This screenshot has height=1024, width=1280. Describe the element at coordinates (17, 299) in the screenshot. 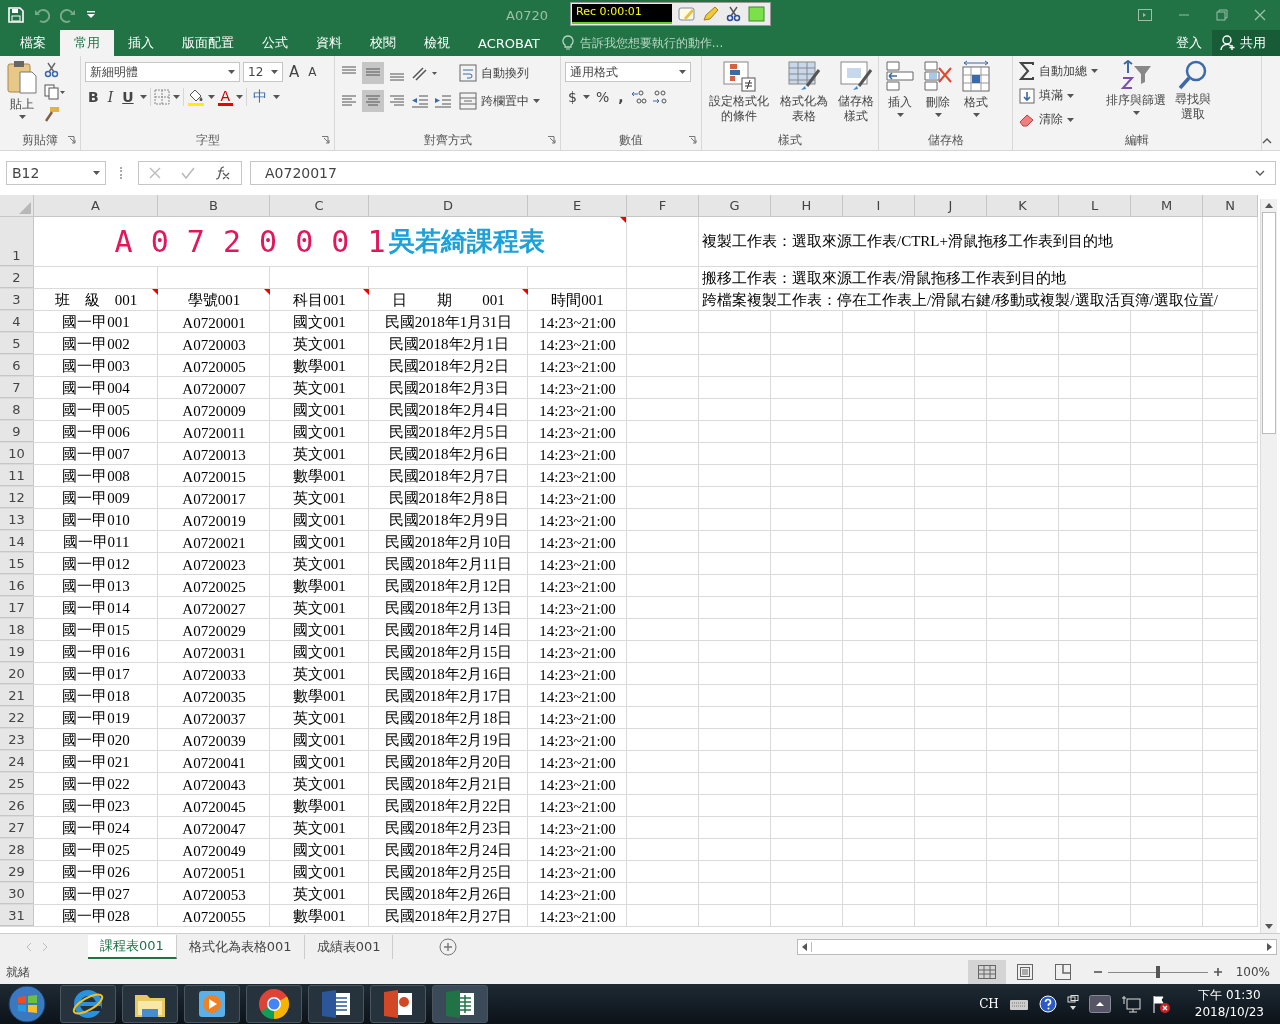

I see `row-header: 3` at that location.